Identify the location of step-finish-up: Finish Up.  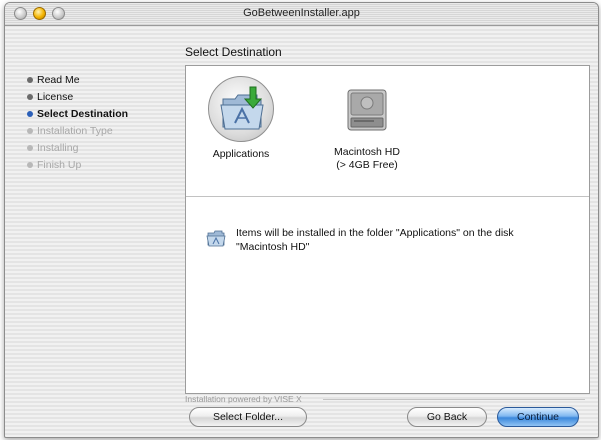
(77, 164).